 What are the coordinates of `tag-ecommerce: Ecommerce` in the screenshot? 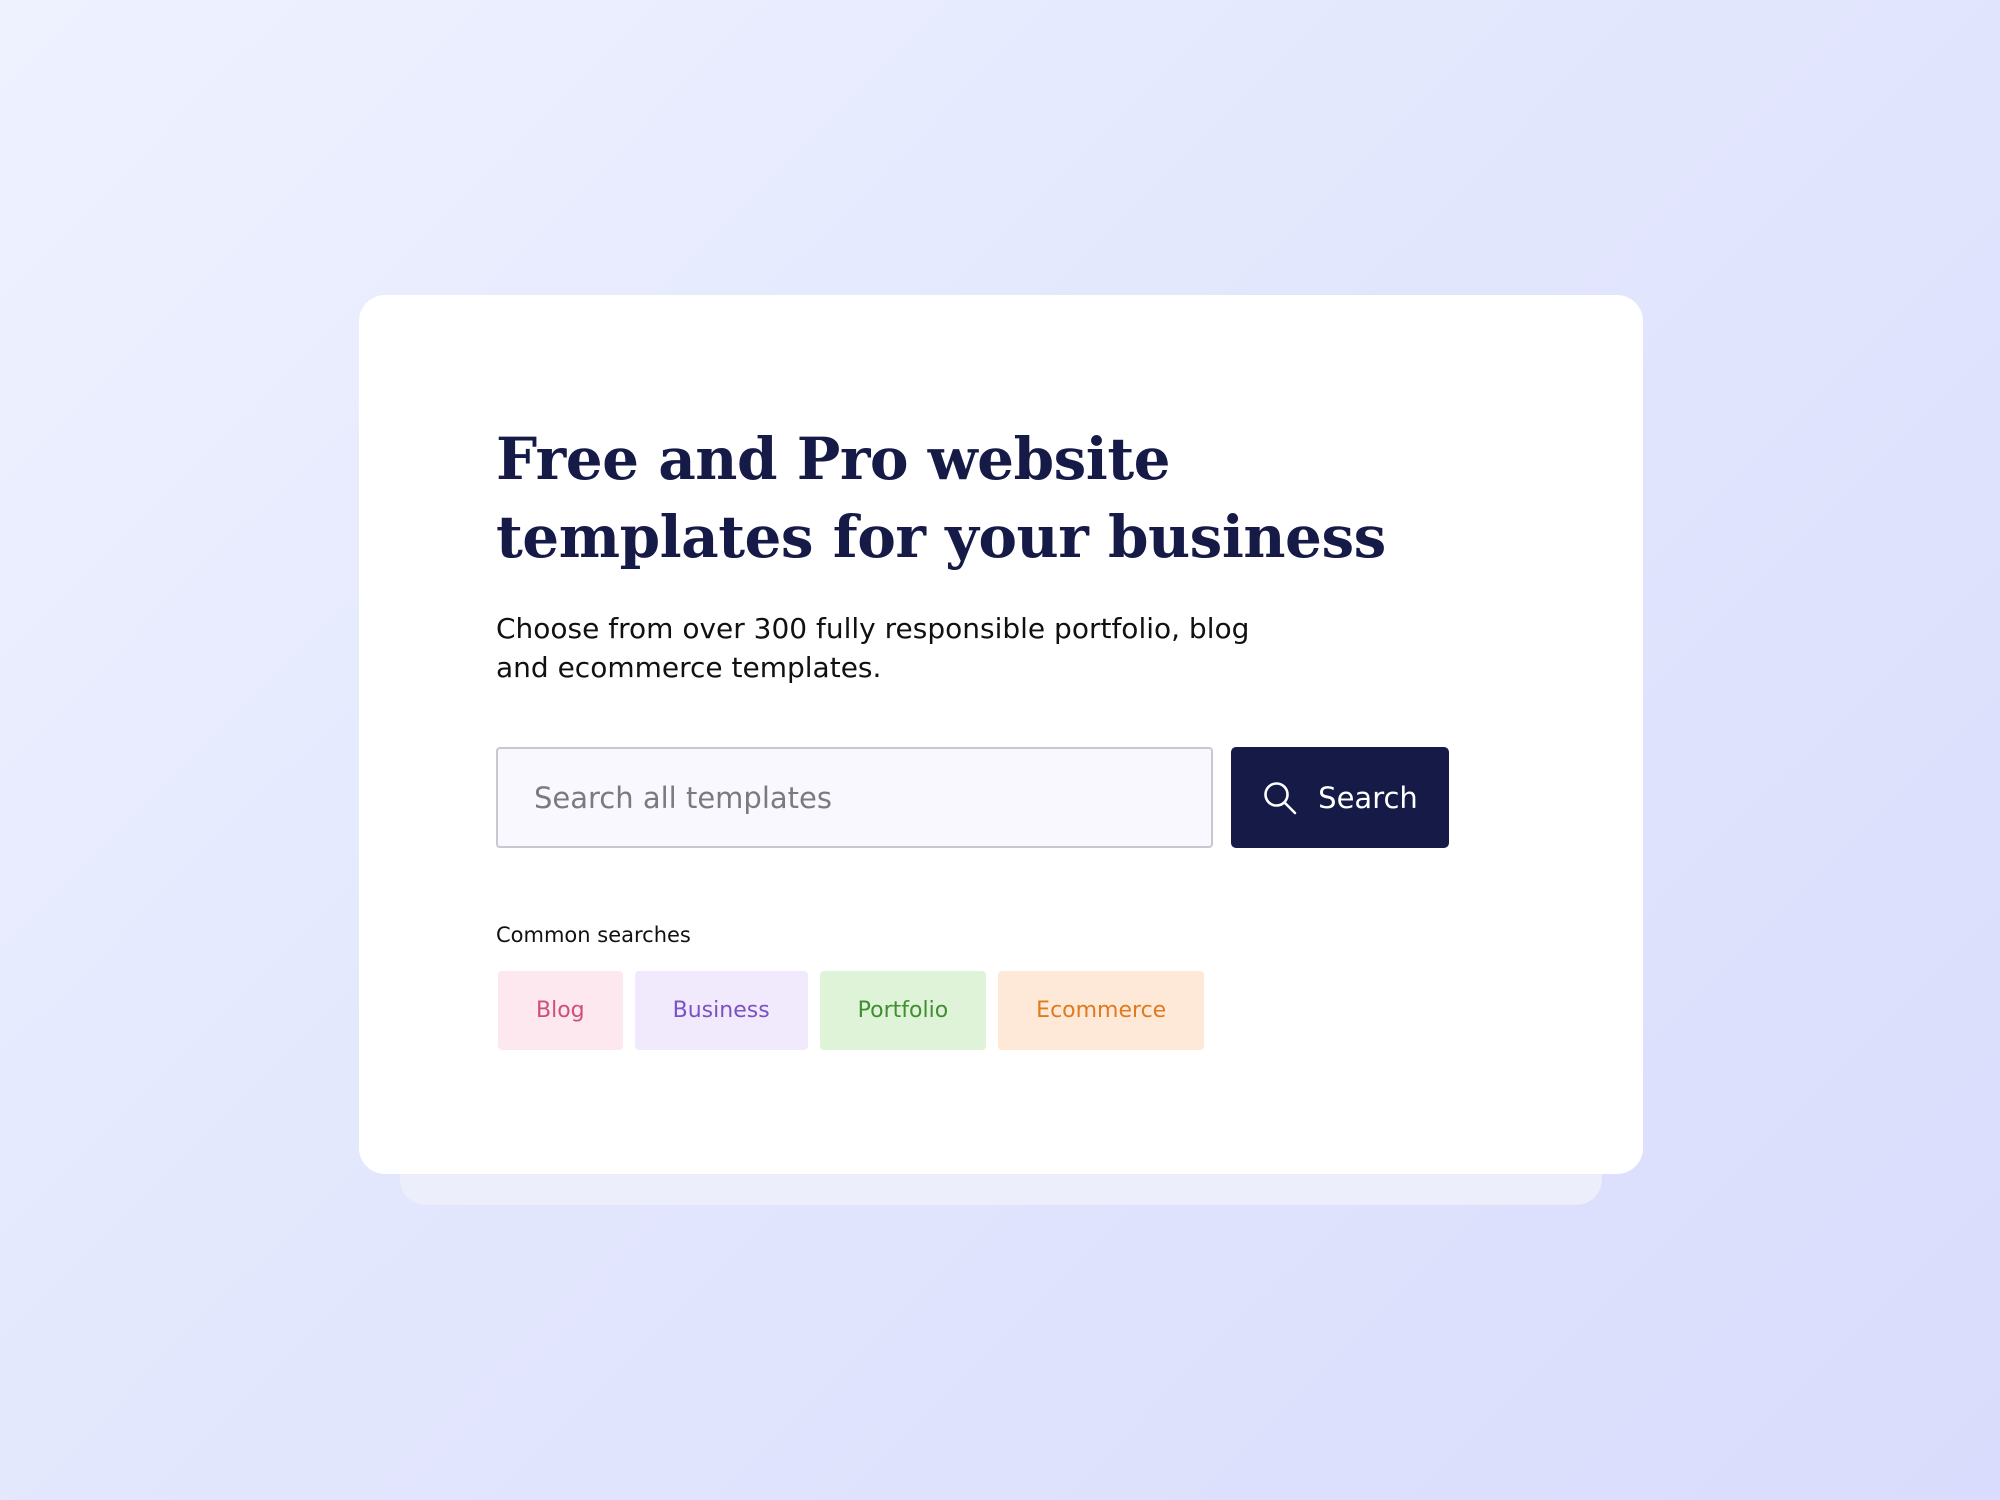 It's located at (1101, 1010).